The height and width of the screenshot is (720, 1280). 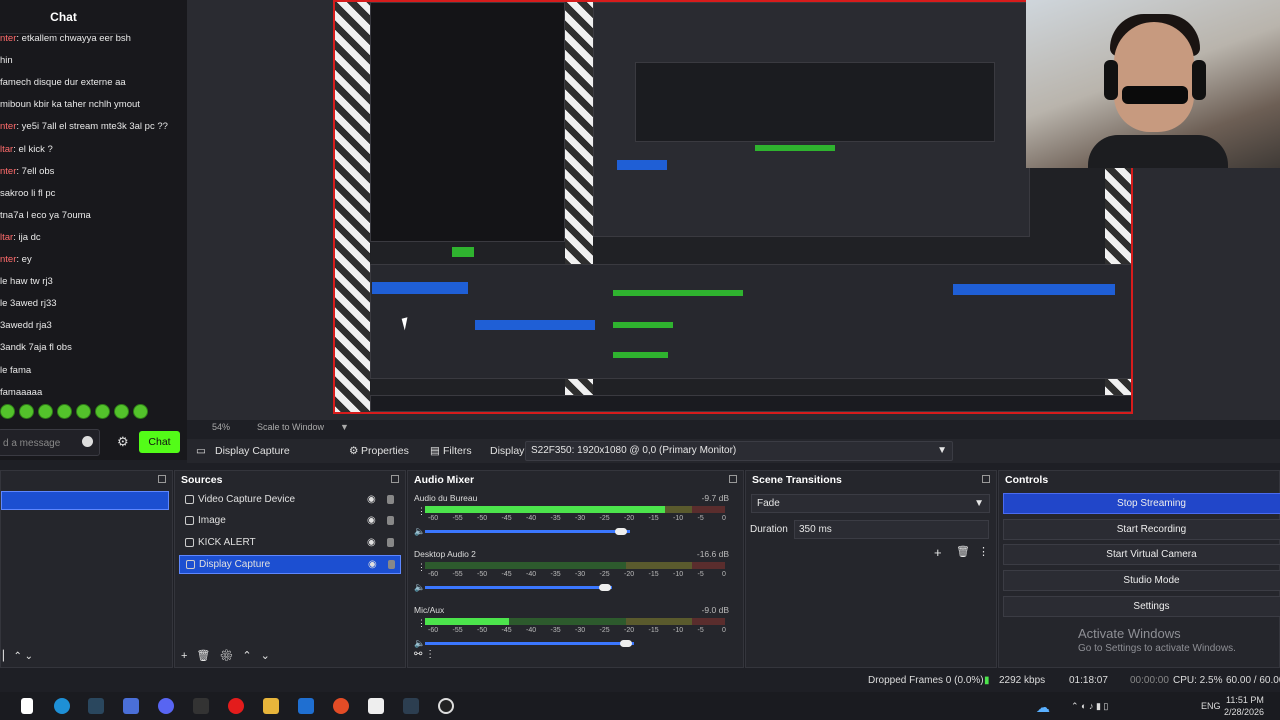 What do you see at coordinates (230, 655) in the screenshot?
I see `source-controls: +🗑⚙⌃⌄` at bounding box center [230, 655].